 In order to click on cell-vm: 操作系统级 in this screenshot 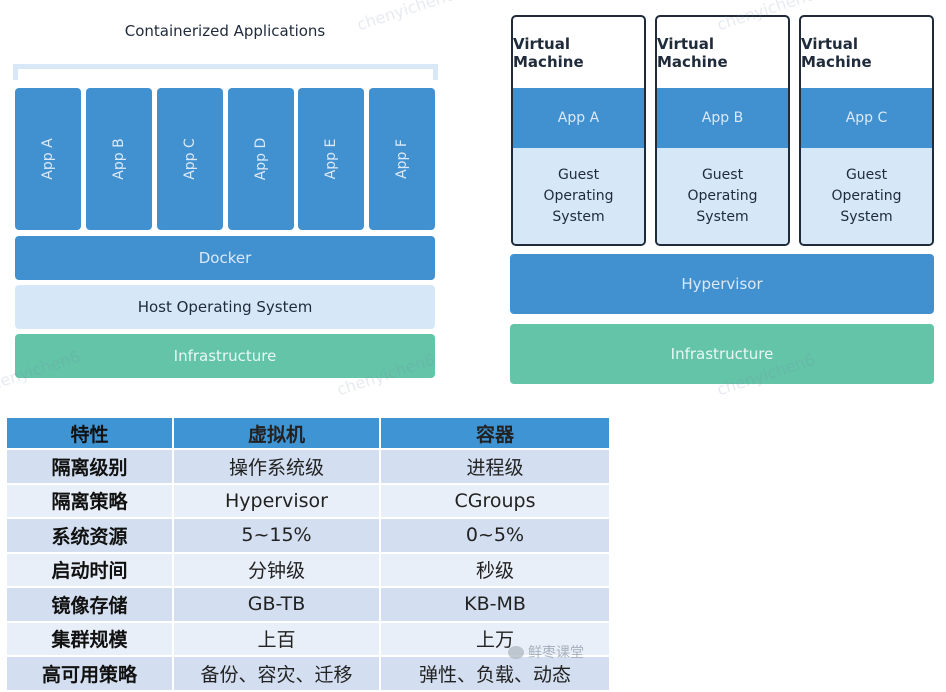, I will do `click(277, 467)`.